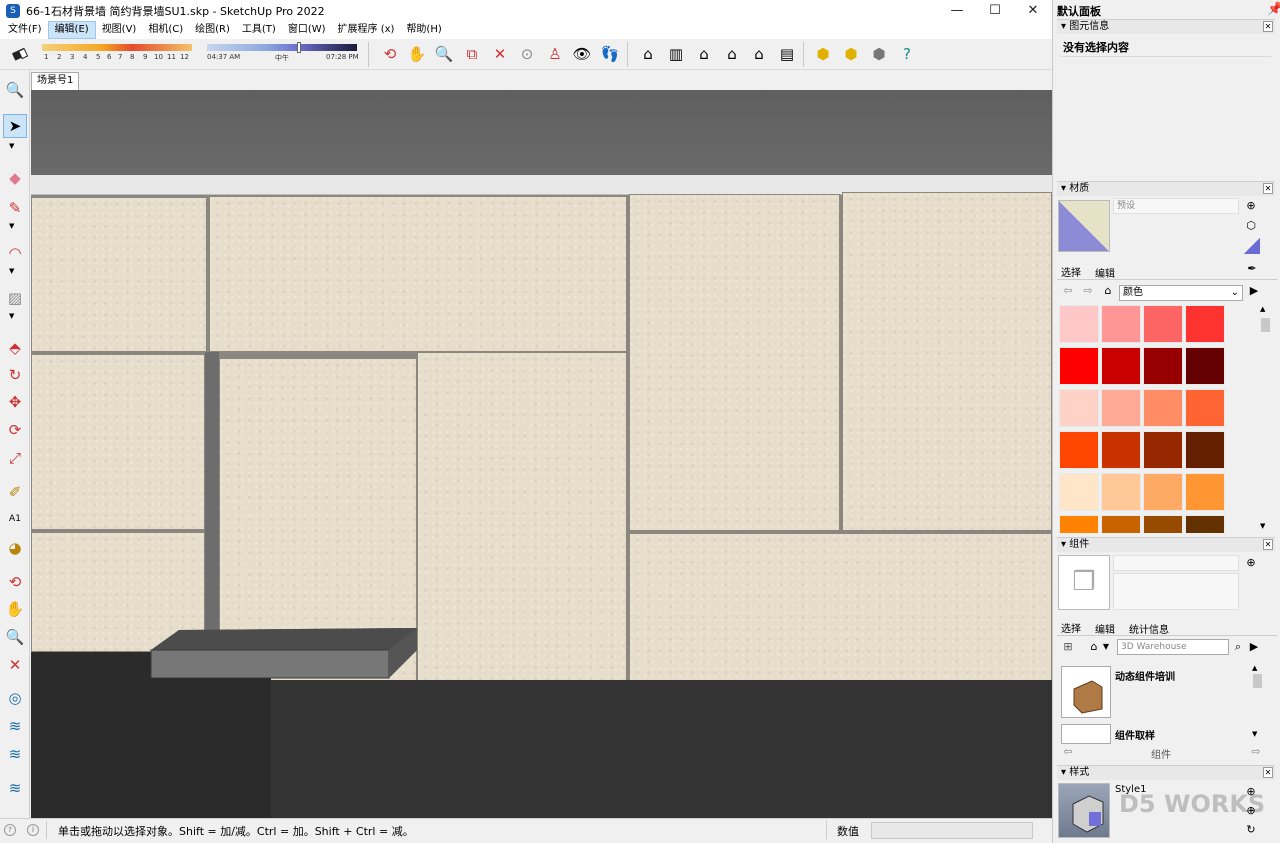 The height and width of the screenshot is (843, 1280). Describe the element at coordinates (1166, 772) in the screenshot. I see `styles-header: ▾ 样式 ✕` at that location.